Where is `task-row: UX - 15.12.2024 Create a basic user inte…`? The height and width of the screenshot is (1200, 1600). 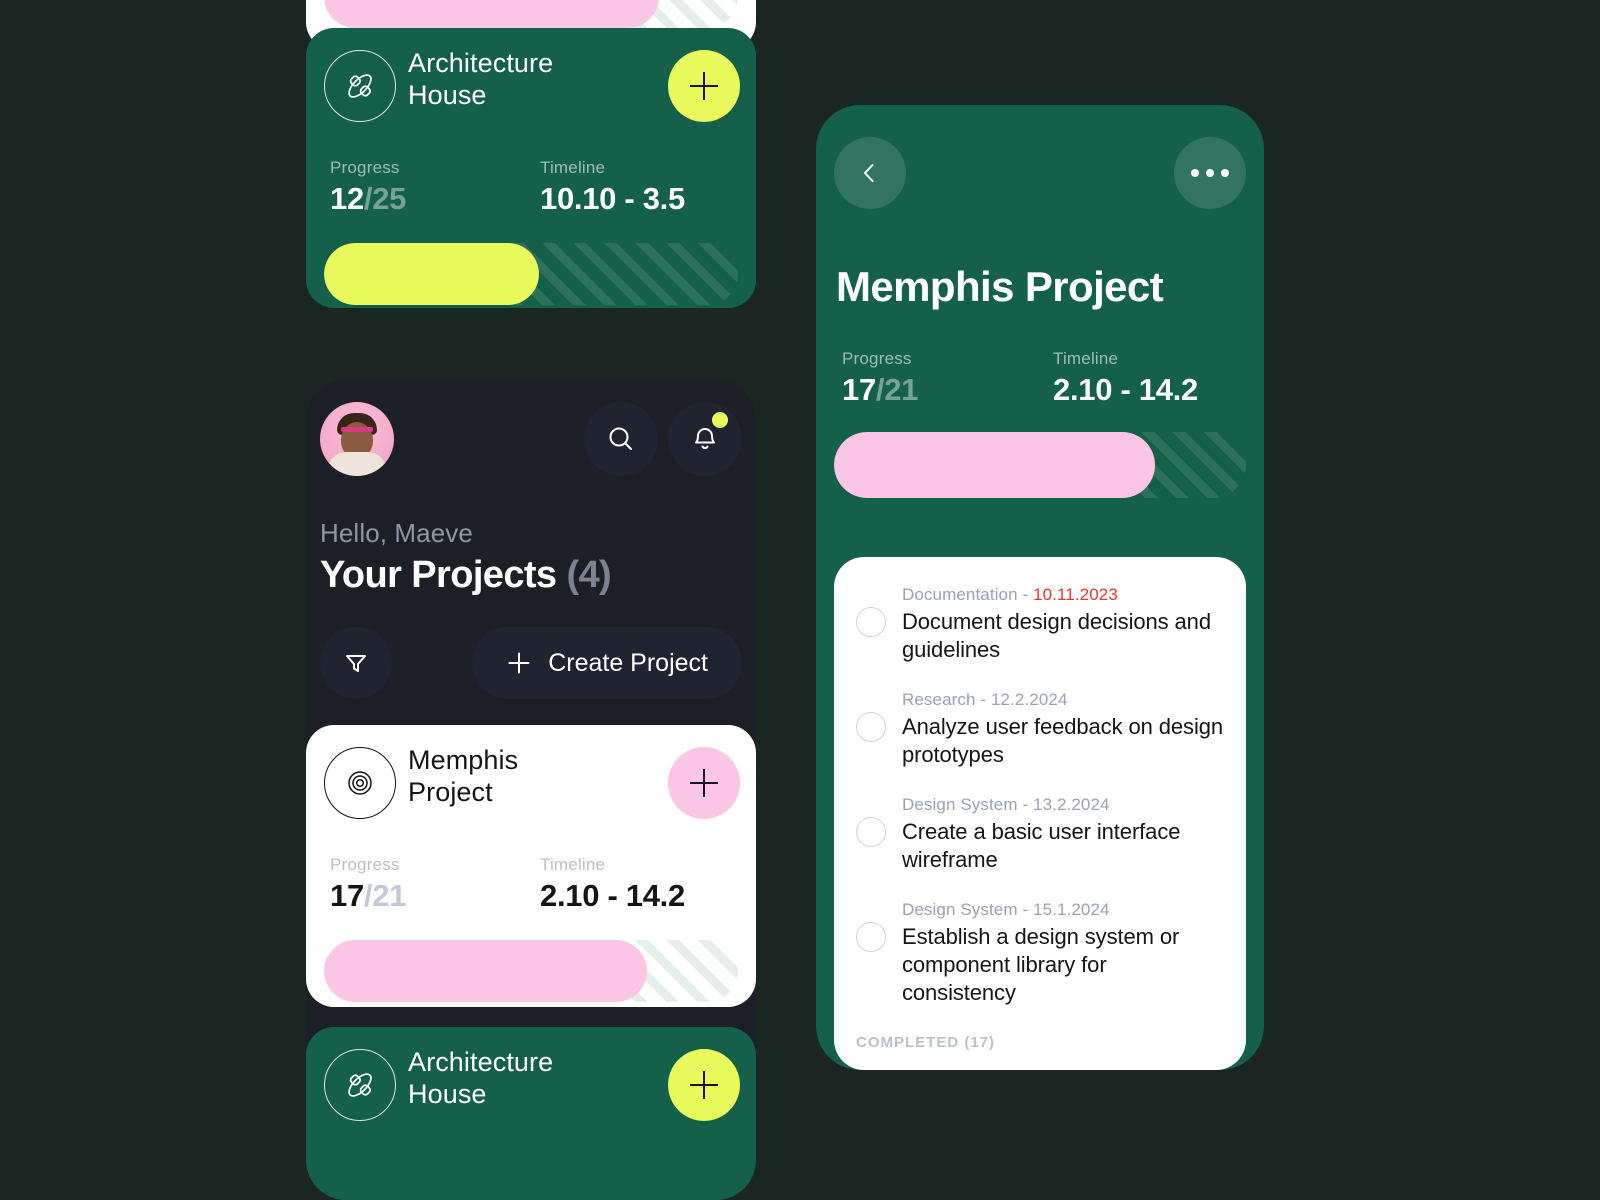
task-row: UX - 15.12.2024 Create a basic user inte… is located at coordinates (1040, 1069).